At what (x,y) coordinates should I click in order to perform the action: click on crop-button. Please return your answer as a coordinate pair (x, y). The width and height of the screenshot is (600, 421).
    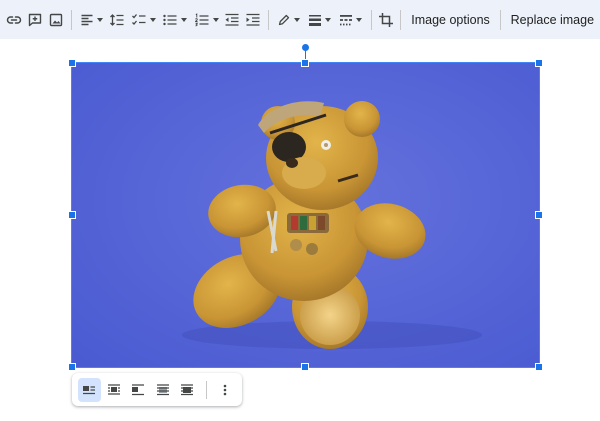
    Looking at the image, I should click on (385, 20).